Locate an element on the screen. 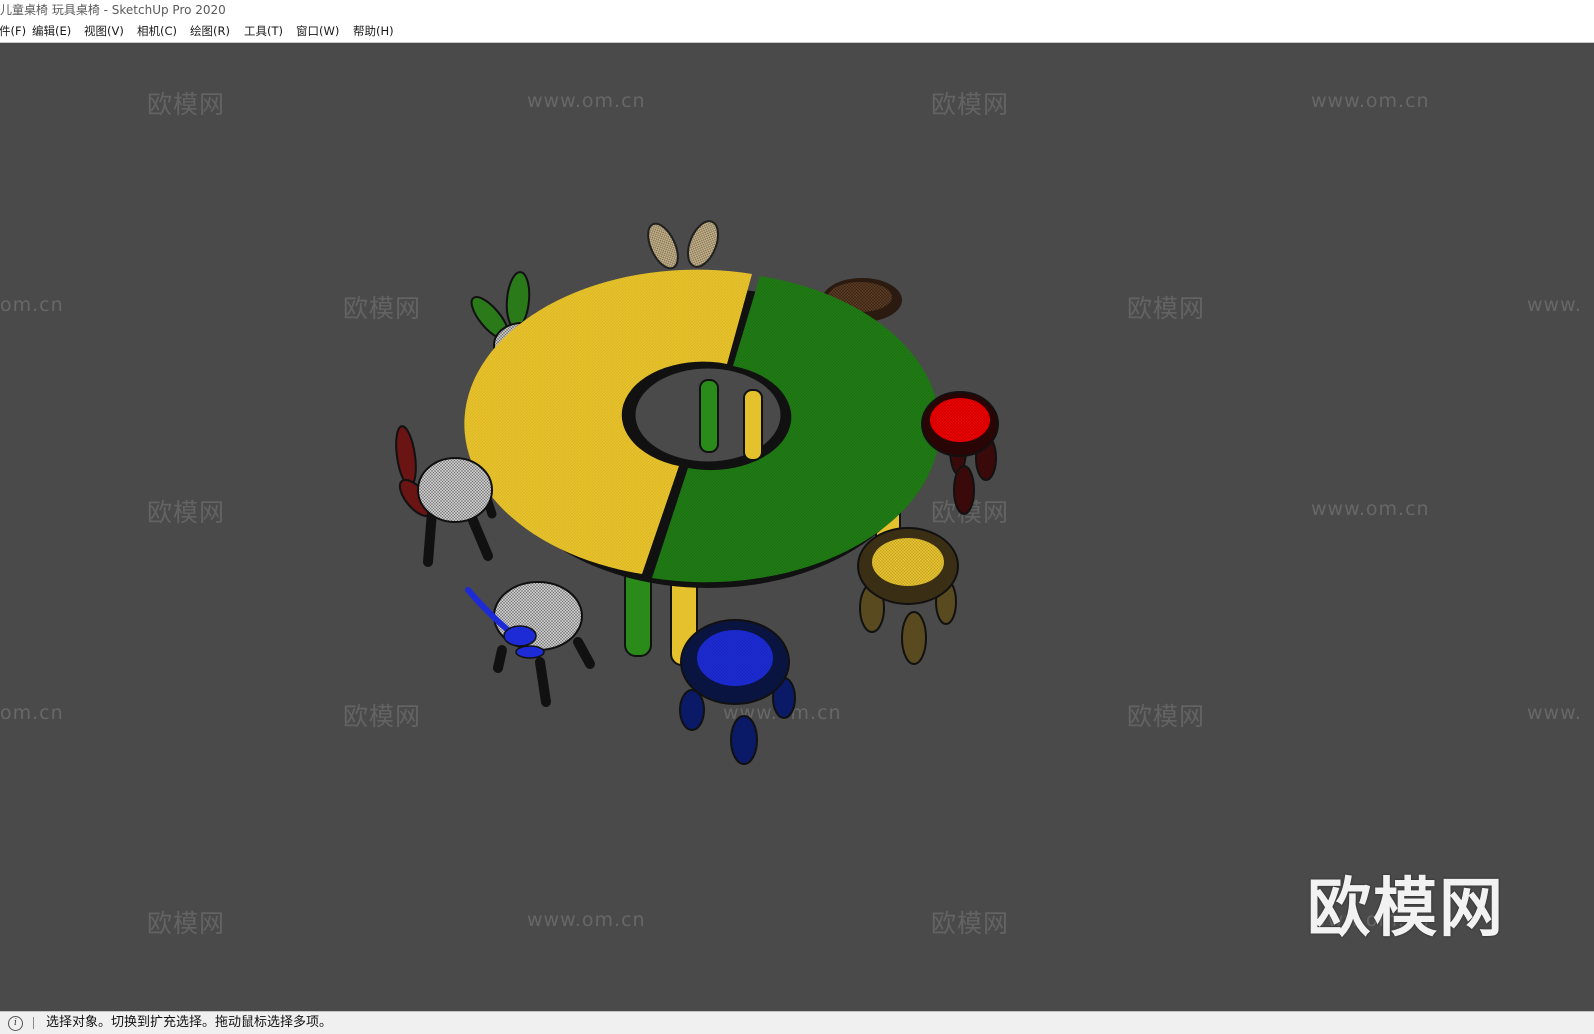 The width and height of the screenshot is (1594, 1034). info-icon: i is located at coordinates (15, 1023).